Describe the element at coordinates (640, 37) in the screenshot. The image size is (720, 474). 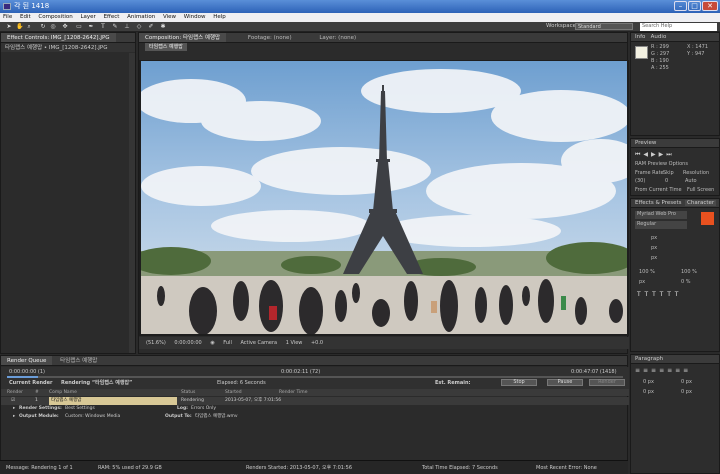
I see `tab-info: Info` at that location.